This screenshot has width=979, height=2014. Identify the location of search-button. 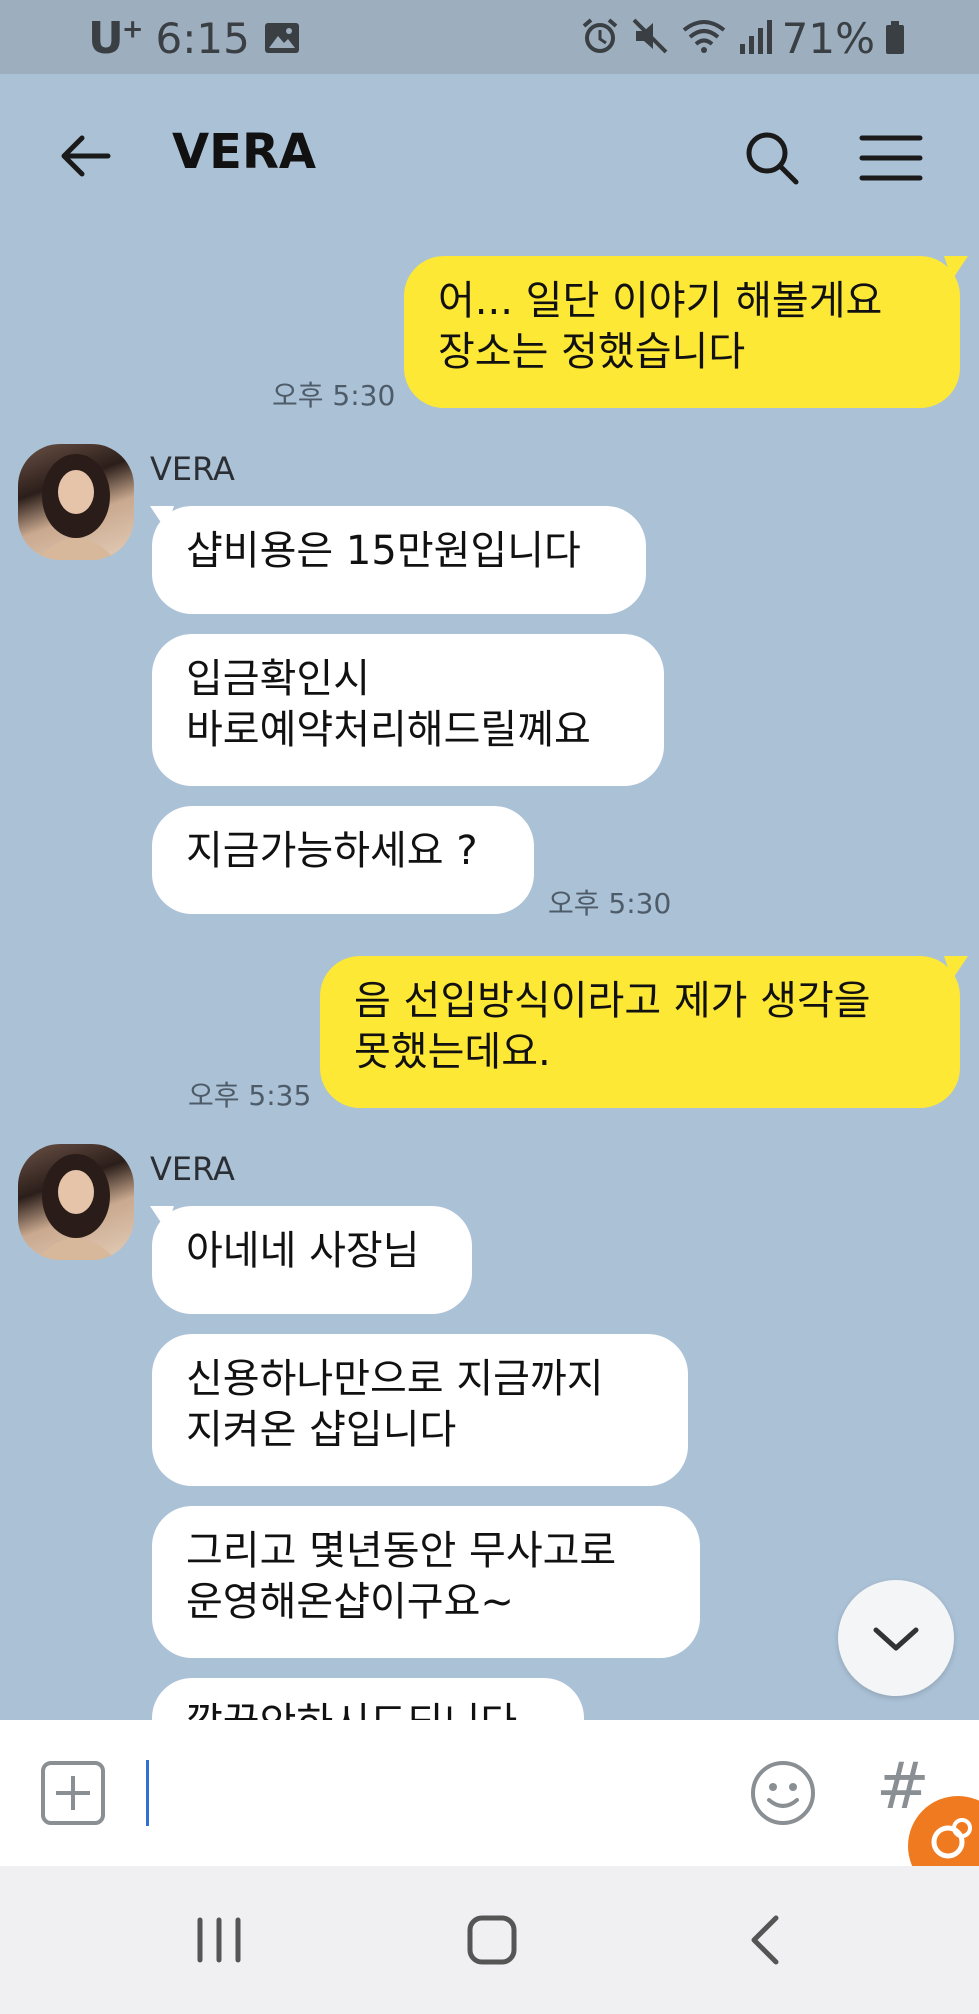
(772, 158).